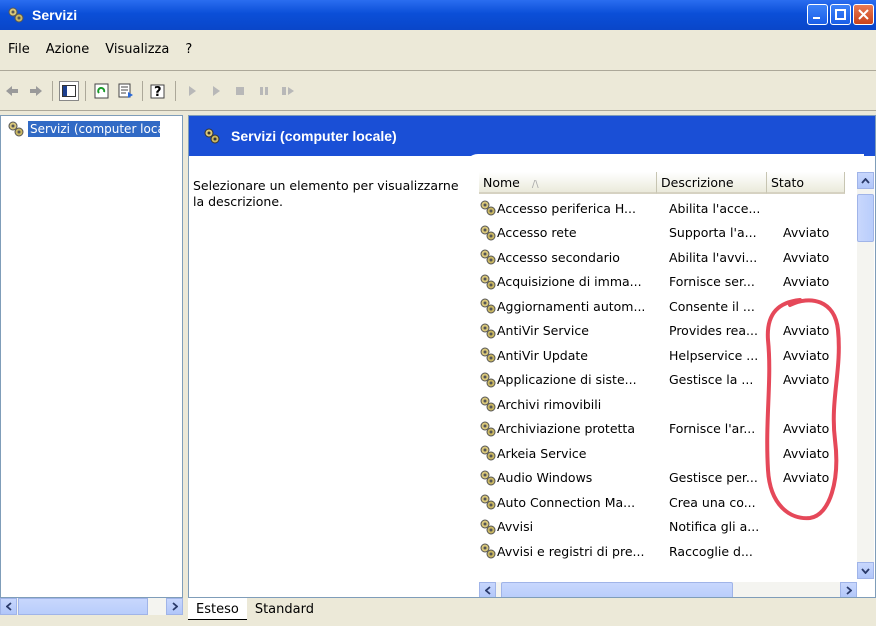 The width and height of the screenshot is (876, 626). What do you see at coordinates (12, 91) in the screenshot?
I see `back-arrow-icon` at bounding box center [12, 91].